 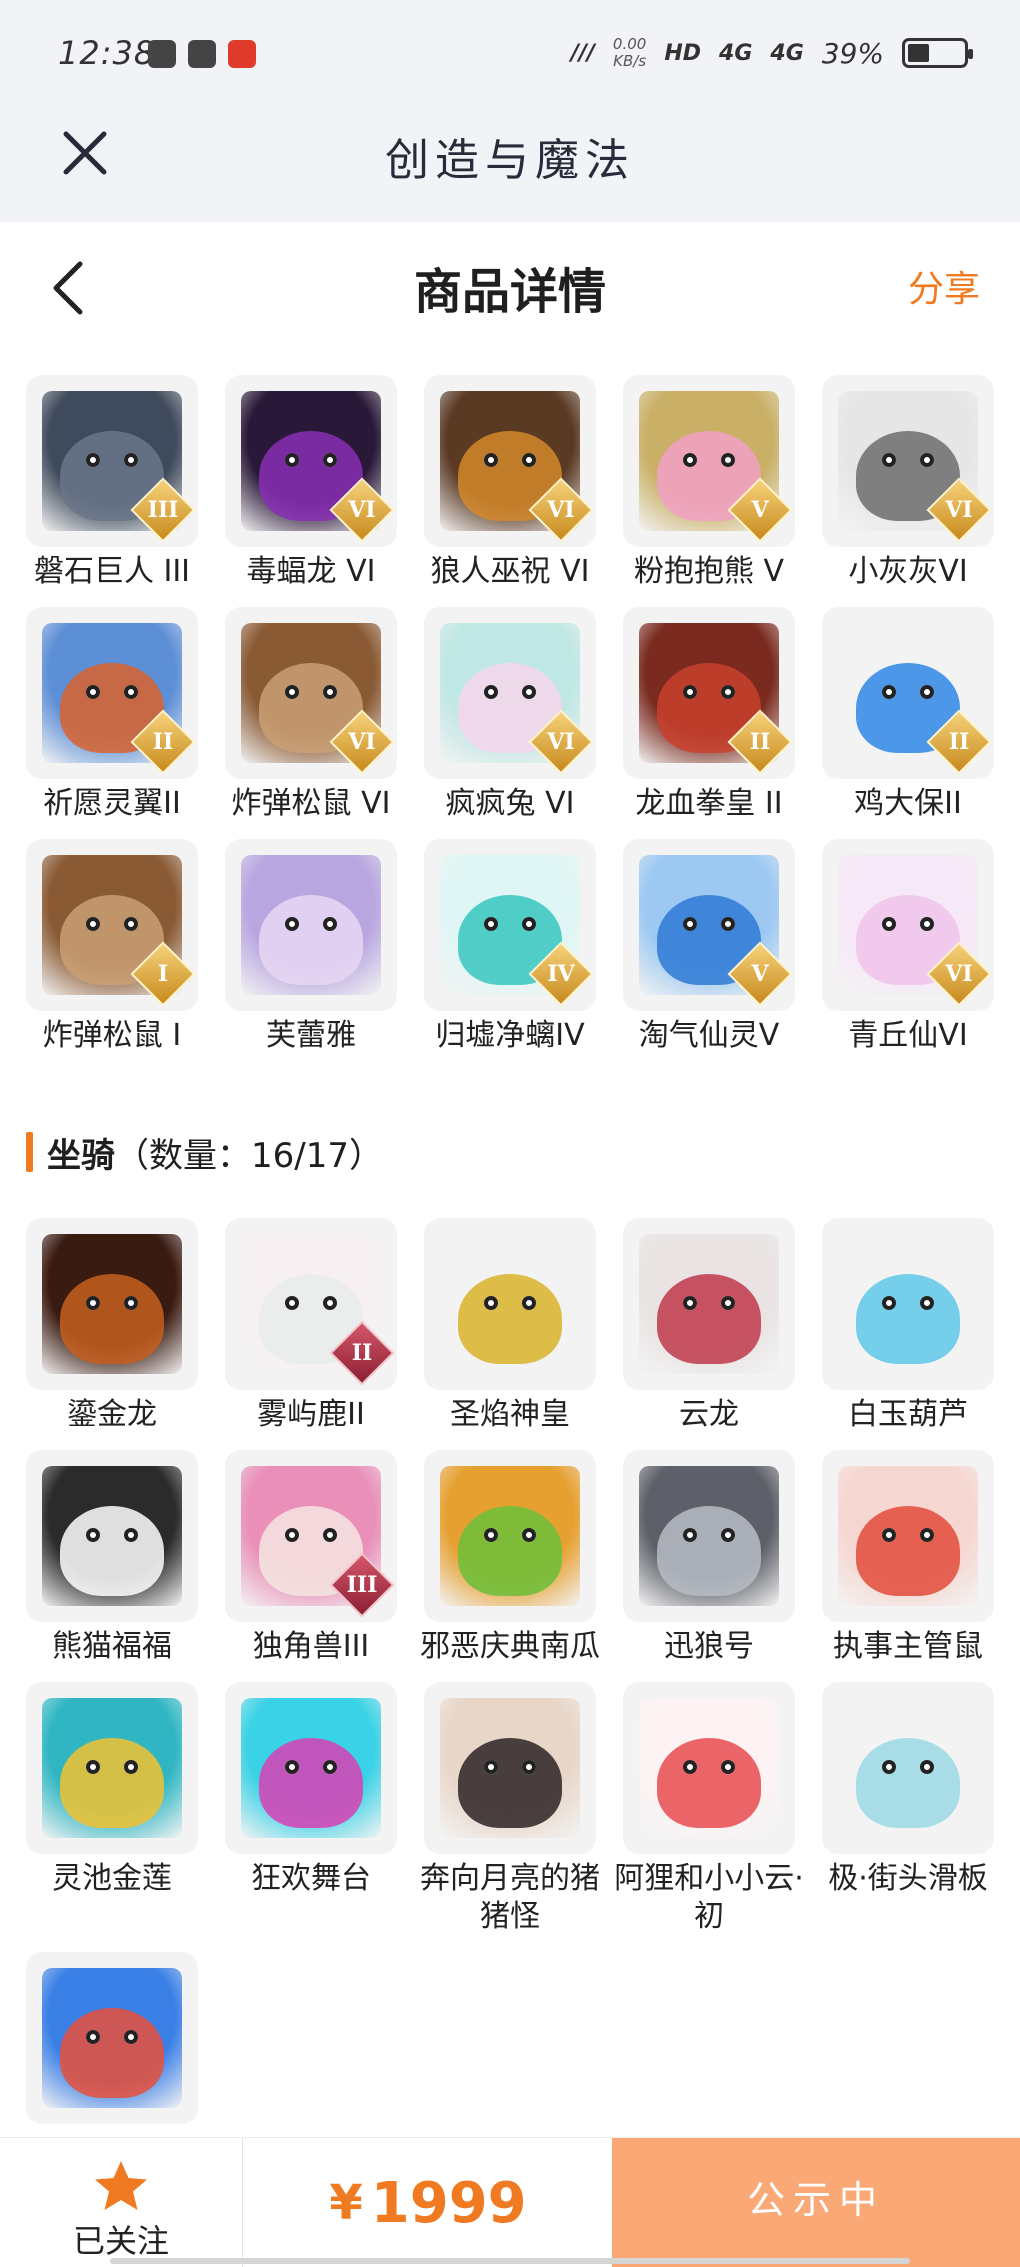 I want to click on pet-item: VI 狼人巫祝 VI, so click(x=510, y=483).